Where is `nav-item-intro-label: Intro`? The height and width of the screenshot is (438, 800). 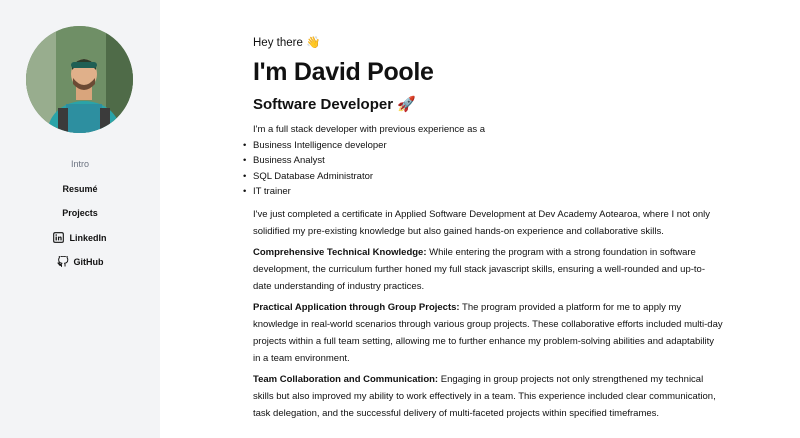 nav-item-intro-label: Intro is located at coordinates (79, 164).